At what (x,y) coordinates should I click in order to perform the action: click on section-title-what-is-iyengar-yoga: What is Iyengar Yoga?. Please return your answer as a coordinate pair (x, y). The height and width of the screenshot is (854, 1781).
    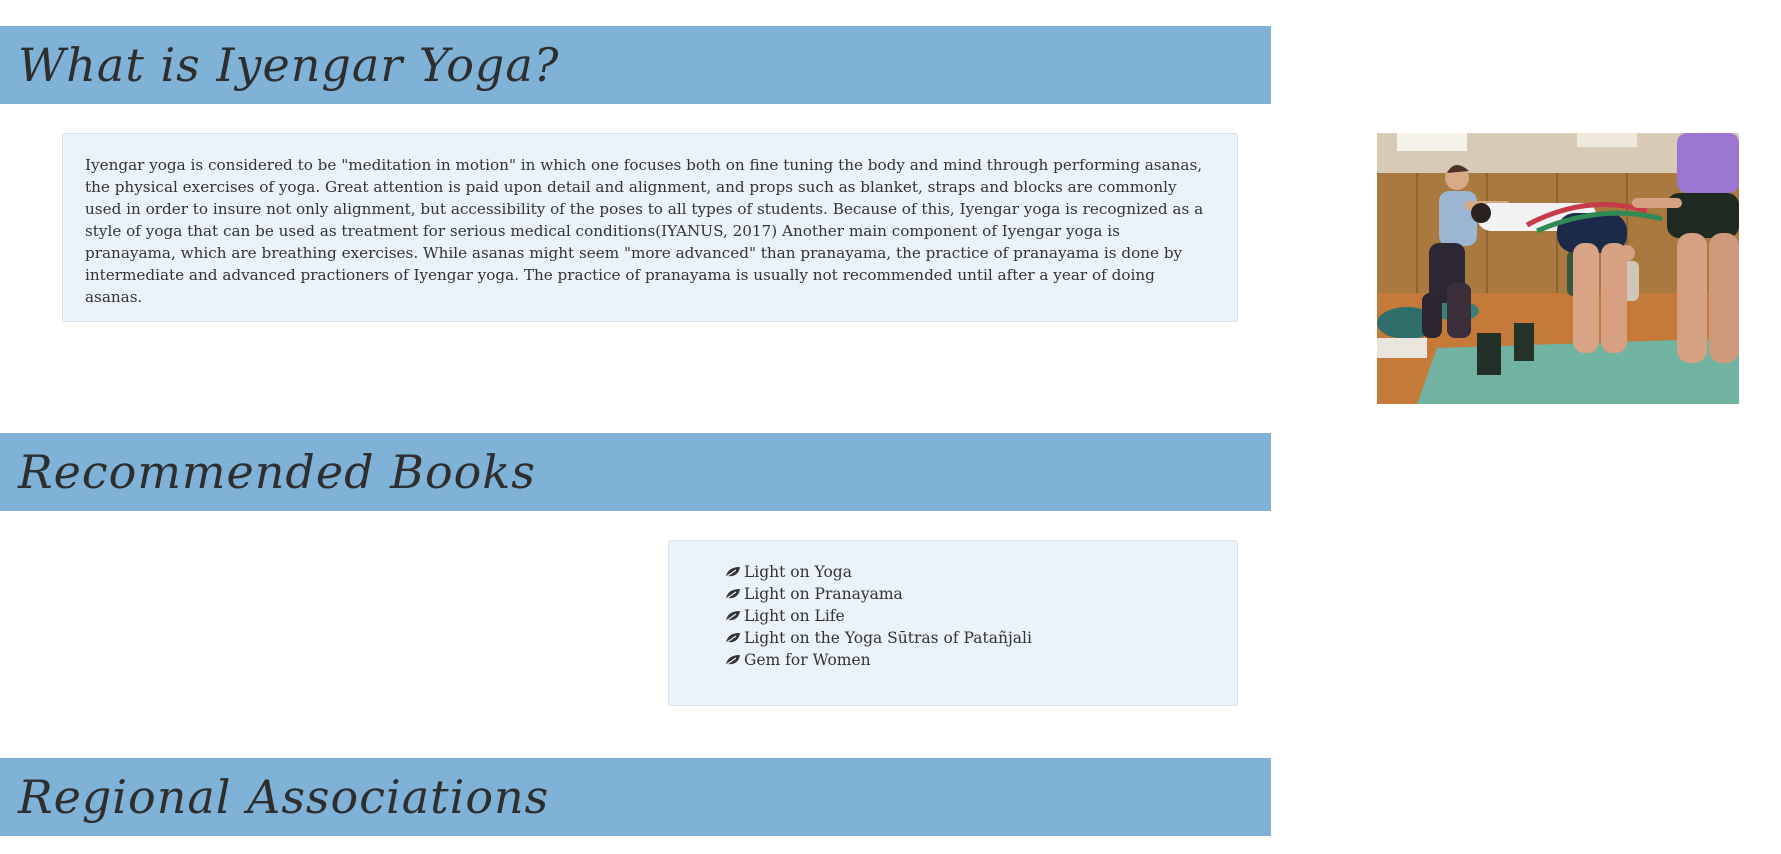
    Looking at the image, I should click on (289, 65).